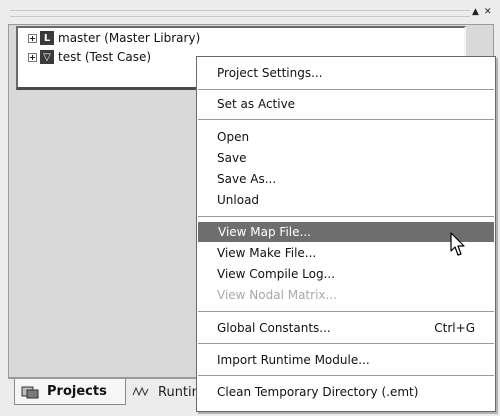  Describe the element at coordinates (475, 12) in the screenshot. I see `triangle-up-icon: ▲` at that location.